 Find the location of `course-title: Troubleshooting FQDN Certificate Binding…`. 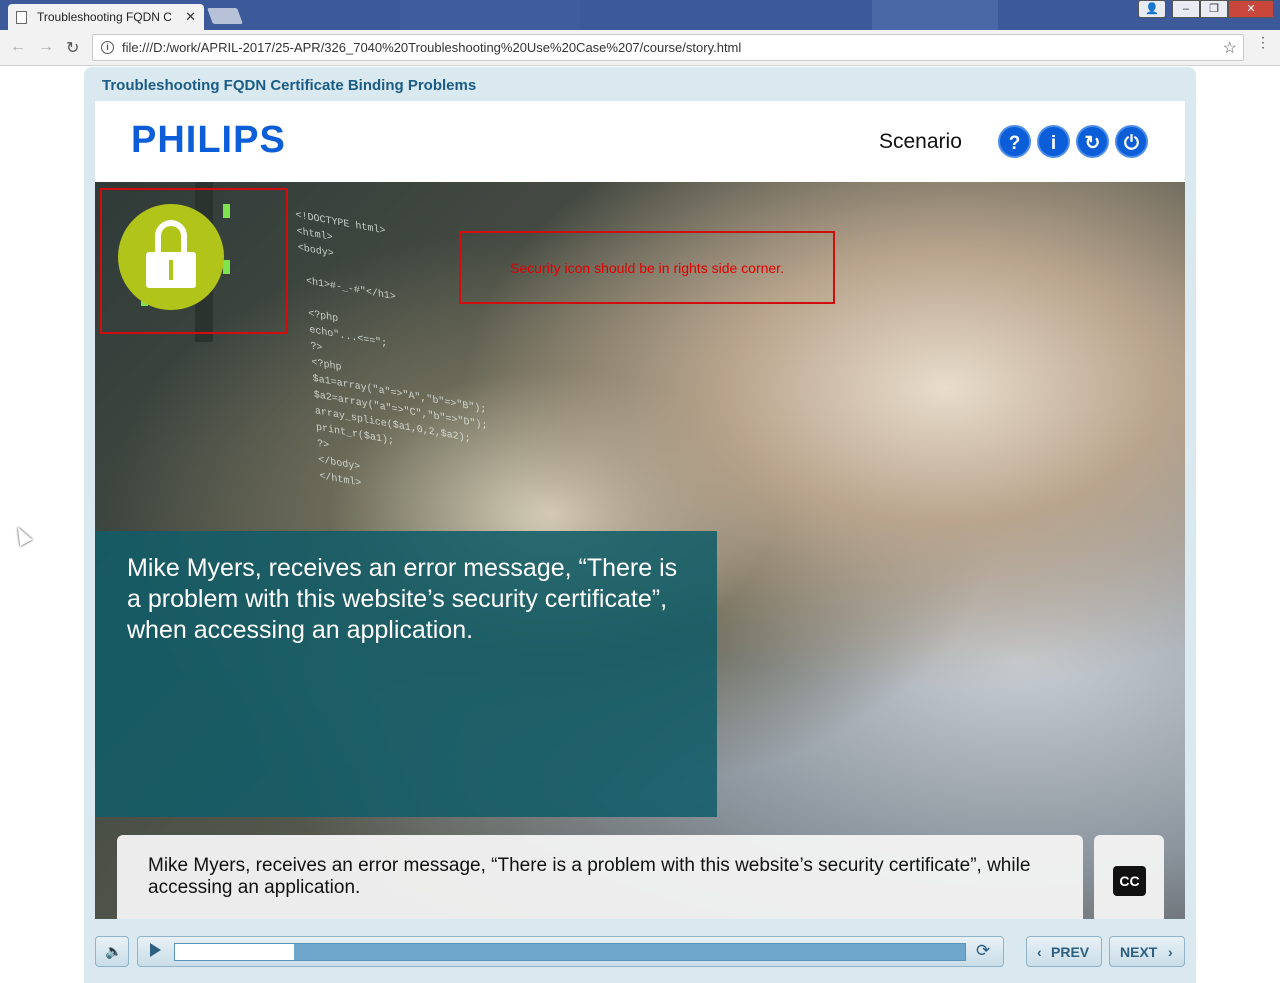

course-title: Troubleshooting FQDN Certificate Binding… is located at coordinates (289, 85).